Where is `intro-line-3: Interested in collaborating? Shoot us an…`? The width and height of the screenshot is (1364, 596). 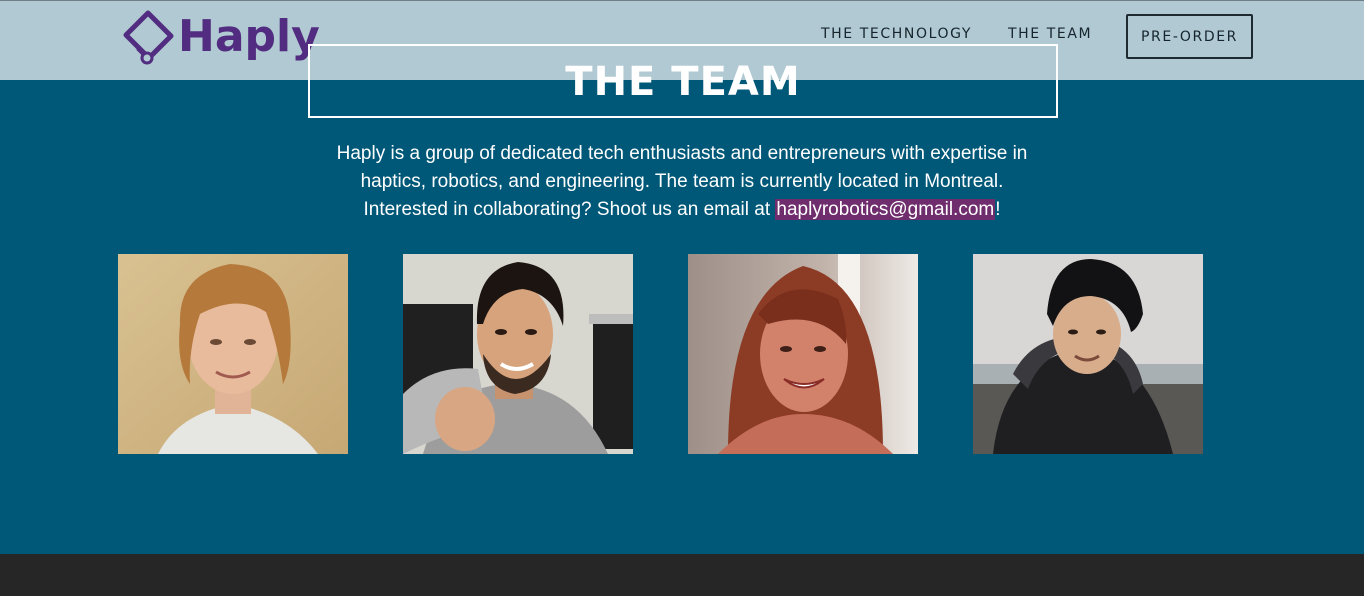
intro-line-3: Interested in collaborating? Shoot us an… is located at coordinates (682, 210).